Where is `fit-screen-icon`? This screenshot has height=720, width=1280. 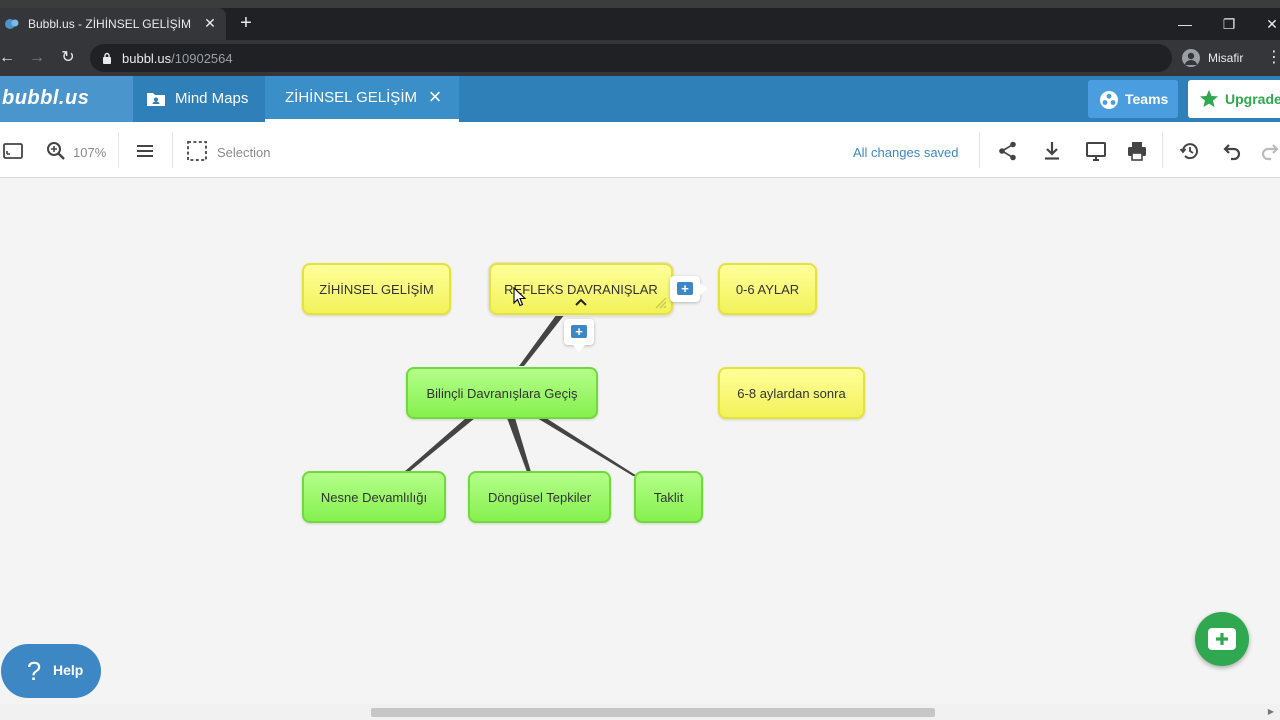 fit-screen-icon is located at coordinates (13, 151).